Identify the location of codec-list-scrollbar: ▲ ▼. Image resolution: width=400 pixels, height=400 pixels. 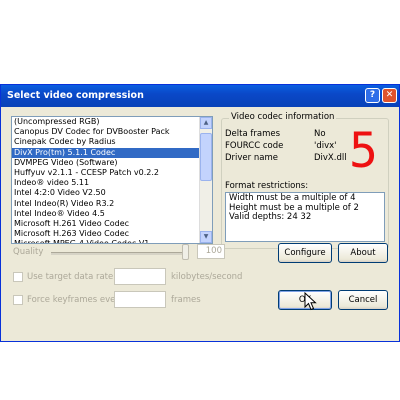
(205, 180).